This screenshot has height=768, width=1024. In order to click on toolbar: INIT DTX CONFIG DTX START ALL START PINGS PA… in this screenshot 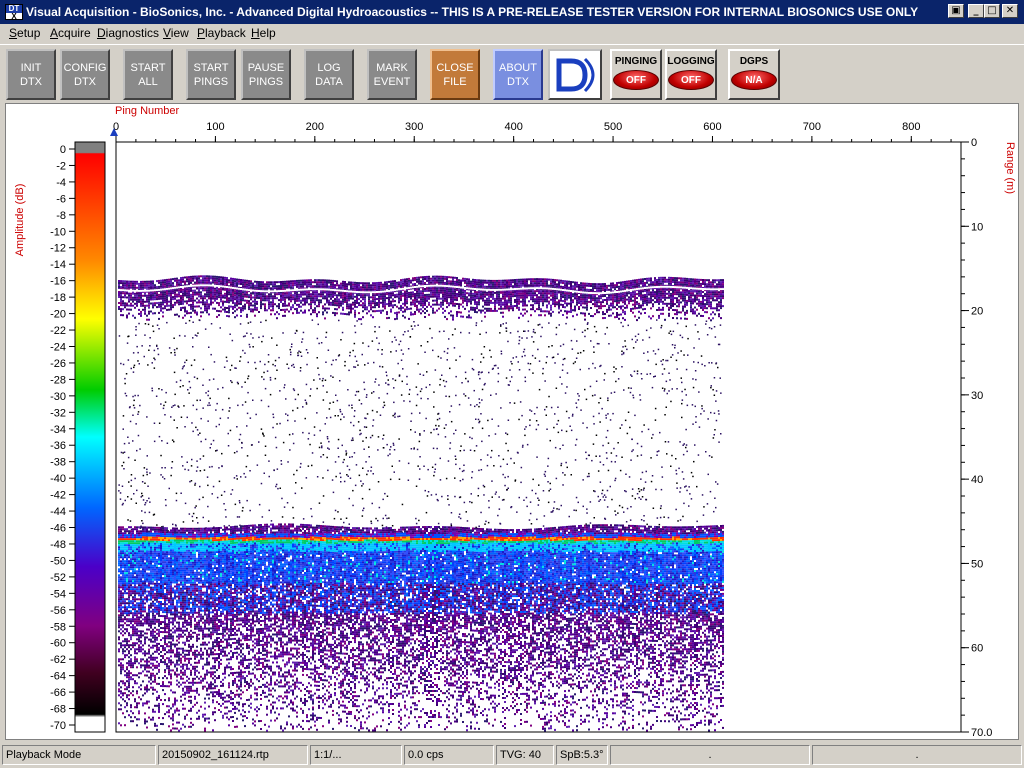, I will do `click(512, 74)`.